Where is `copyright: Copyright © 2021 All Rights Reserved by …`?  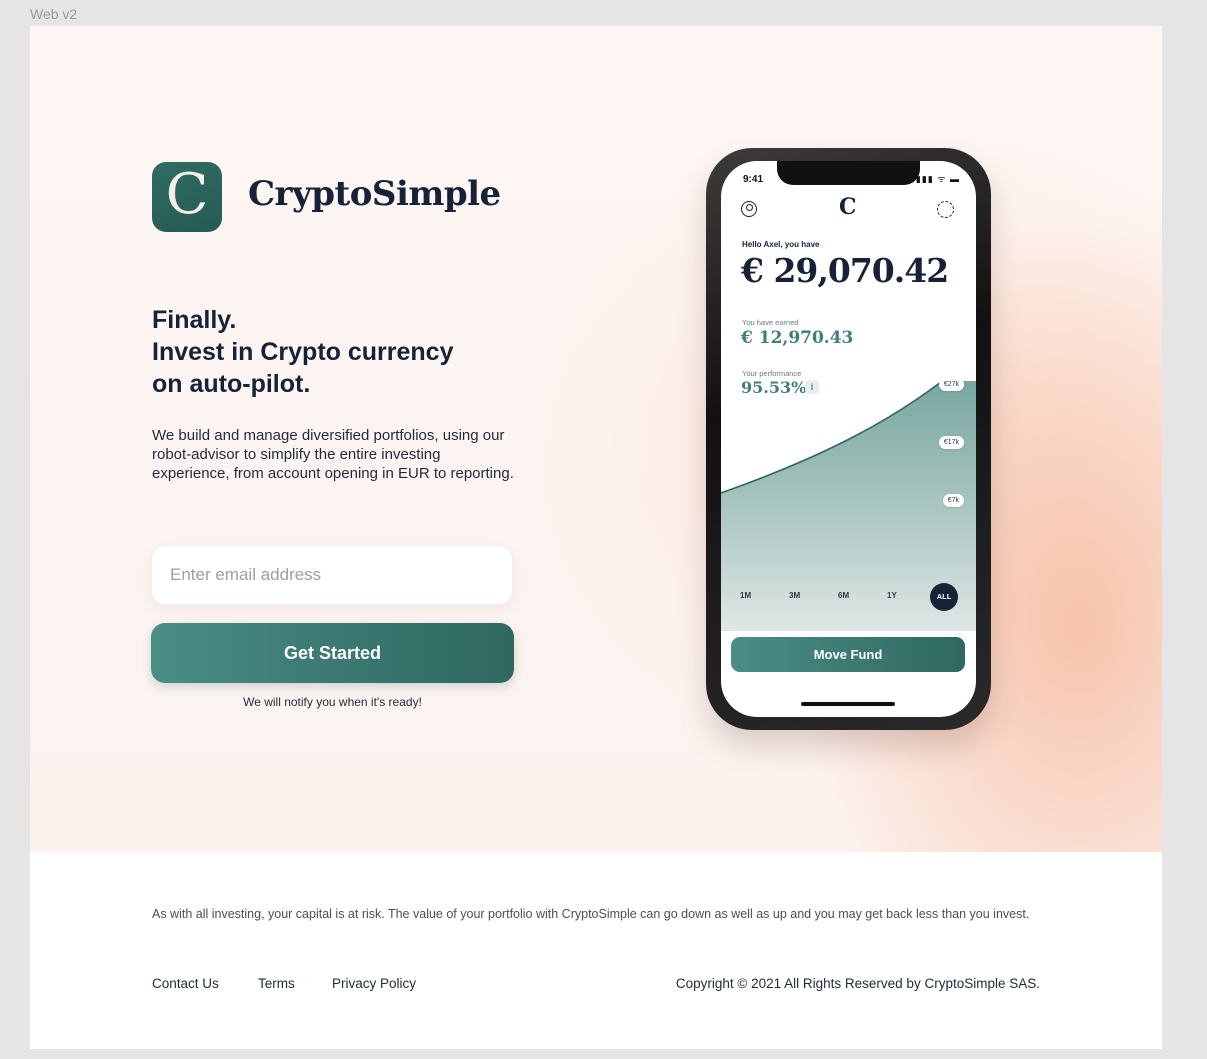 copyright: Copyright © 2021 All Rights Reserved by … is located at coordinates (857, 983).